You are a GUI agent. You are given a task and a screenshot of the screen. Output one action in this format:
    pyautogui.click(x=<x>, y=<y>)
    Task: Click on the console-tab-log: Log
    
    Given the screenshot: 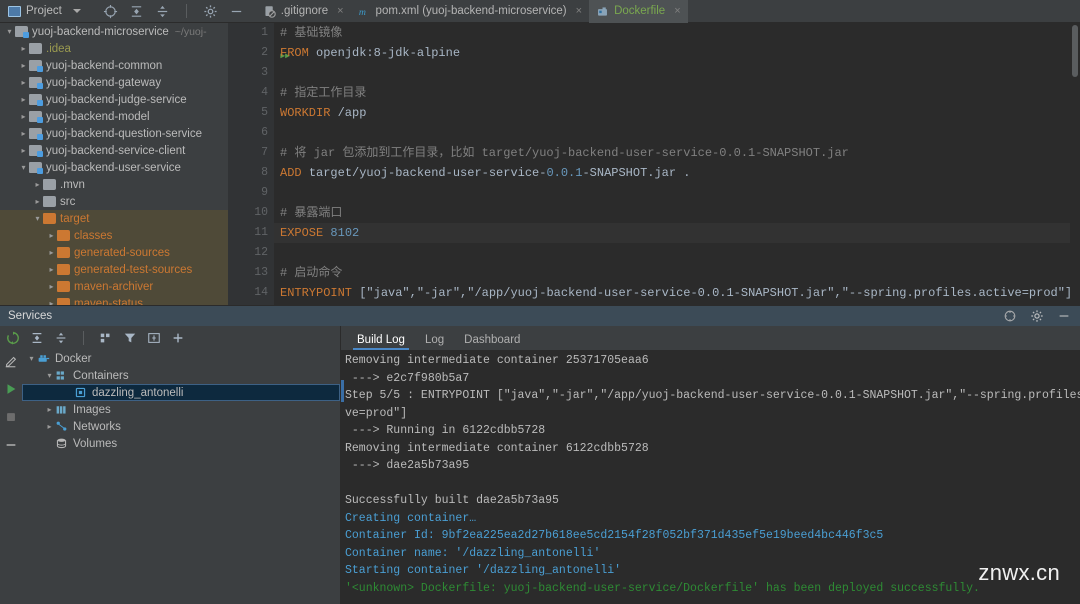 What is the action you would take?
    pyautogui.click(x=434, y=341)
    